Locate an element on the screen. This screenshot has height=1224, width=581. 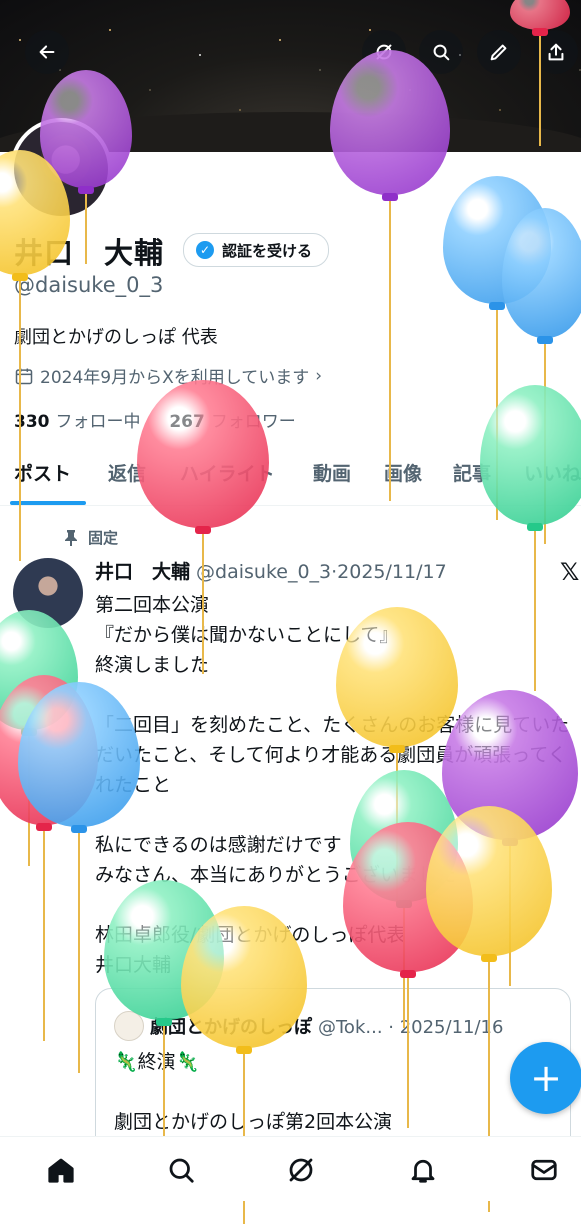
follow-stats: 330 フォロー中 267 フォロワー is located at coordinates (155, 419).